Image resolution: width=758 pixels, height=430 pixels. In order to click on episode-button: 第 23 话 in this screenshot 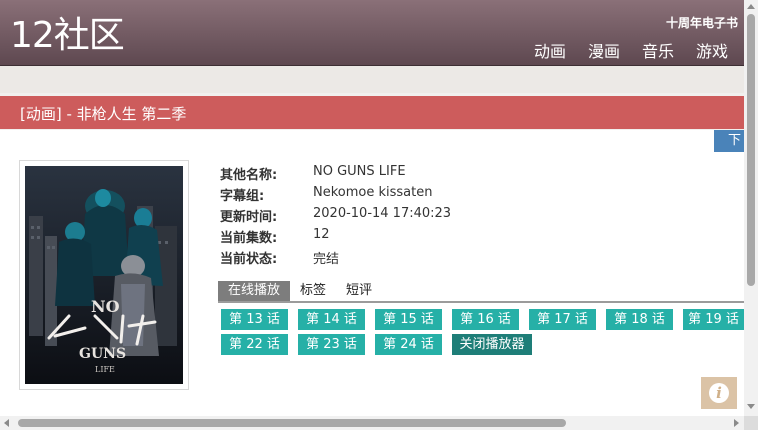, I will do `click(331, 344)`.